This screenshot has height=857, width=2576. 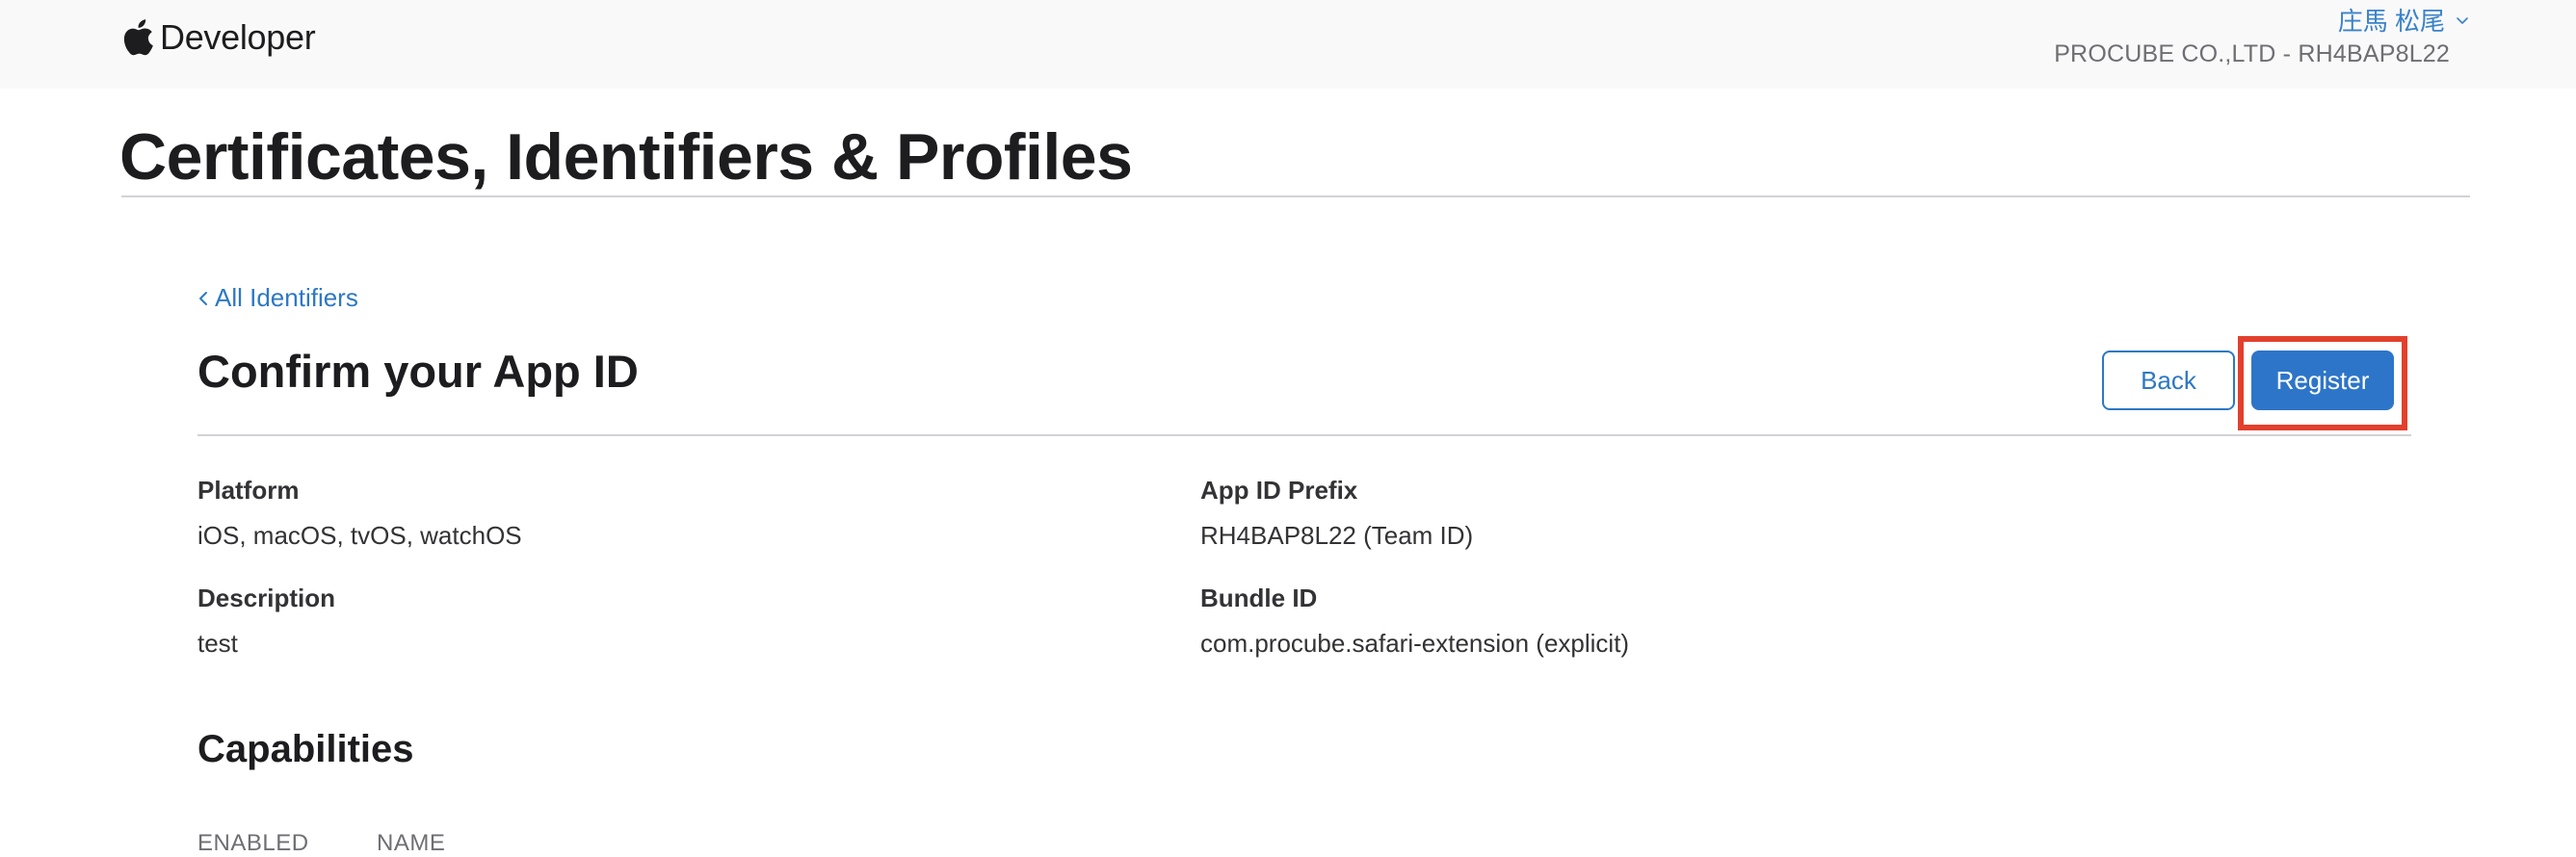 I want to click on platform-label: Platform, so click(x=249, y=491).